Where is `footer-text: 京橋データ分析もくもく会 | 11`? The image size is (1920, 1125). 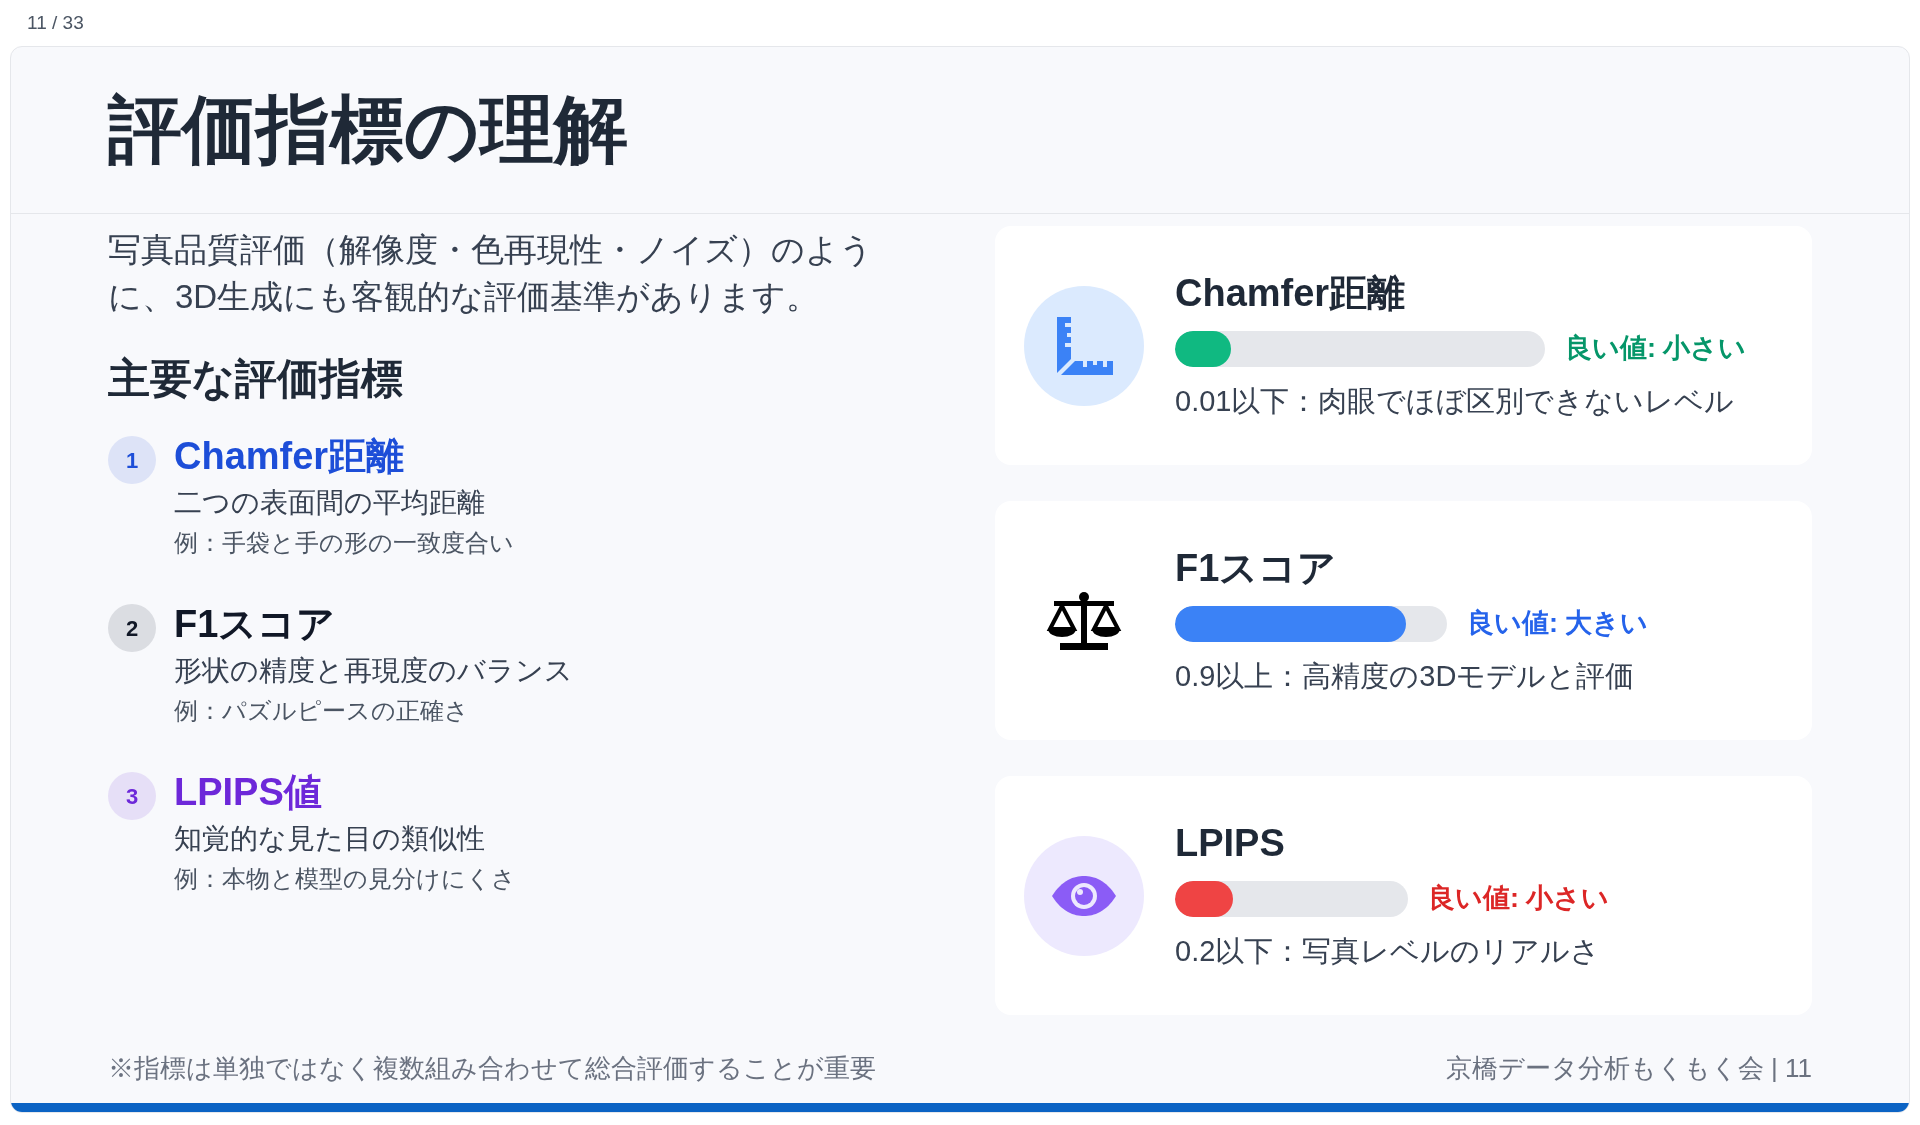 footer-text: 京橋データ分析もくもく会 | 11 is located at coordinates (1628, 1068).